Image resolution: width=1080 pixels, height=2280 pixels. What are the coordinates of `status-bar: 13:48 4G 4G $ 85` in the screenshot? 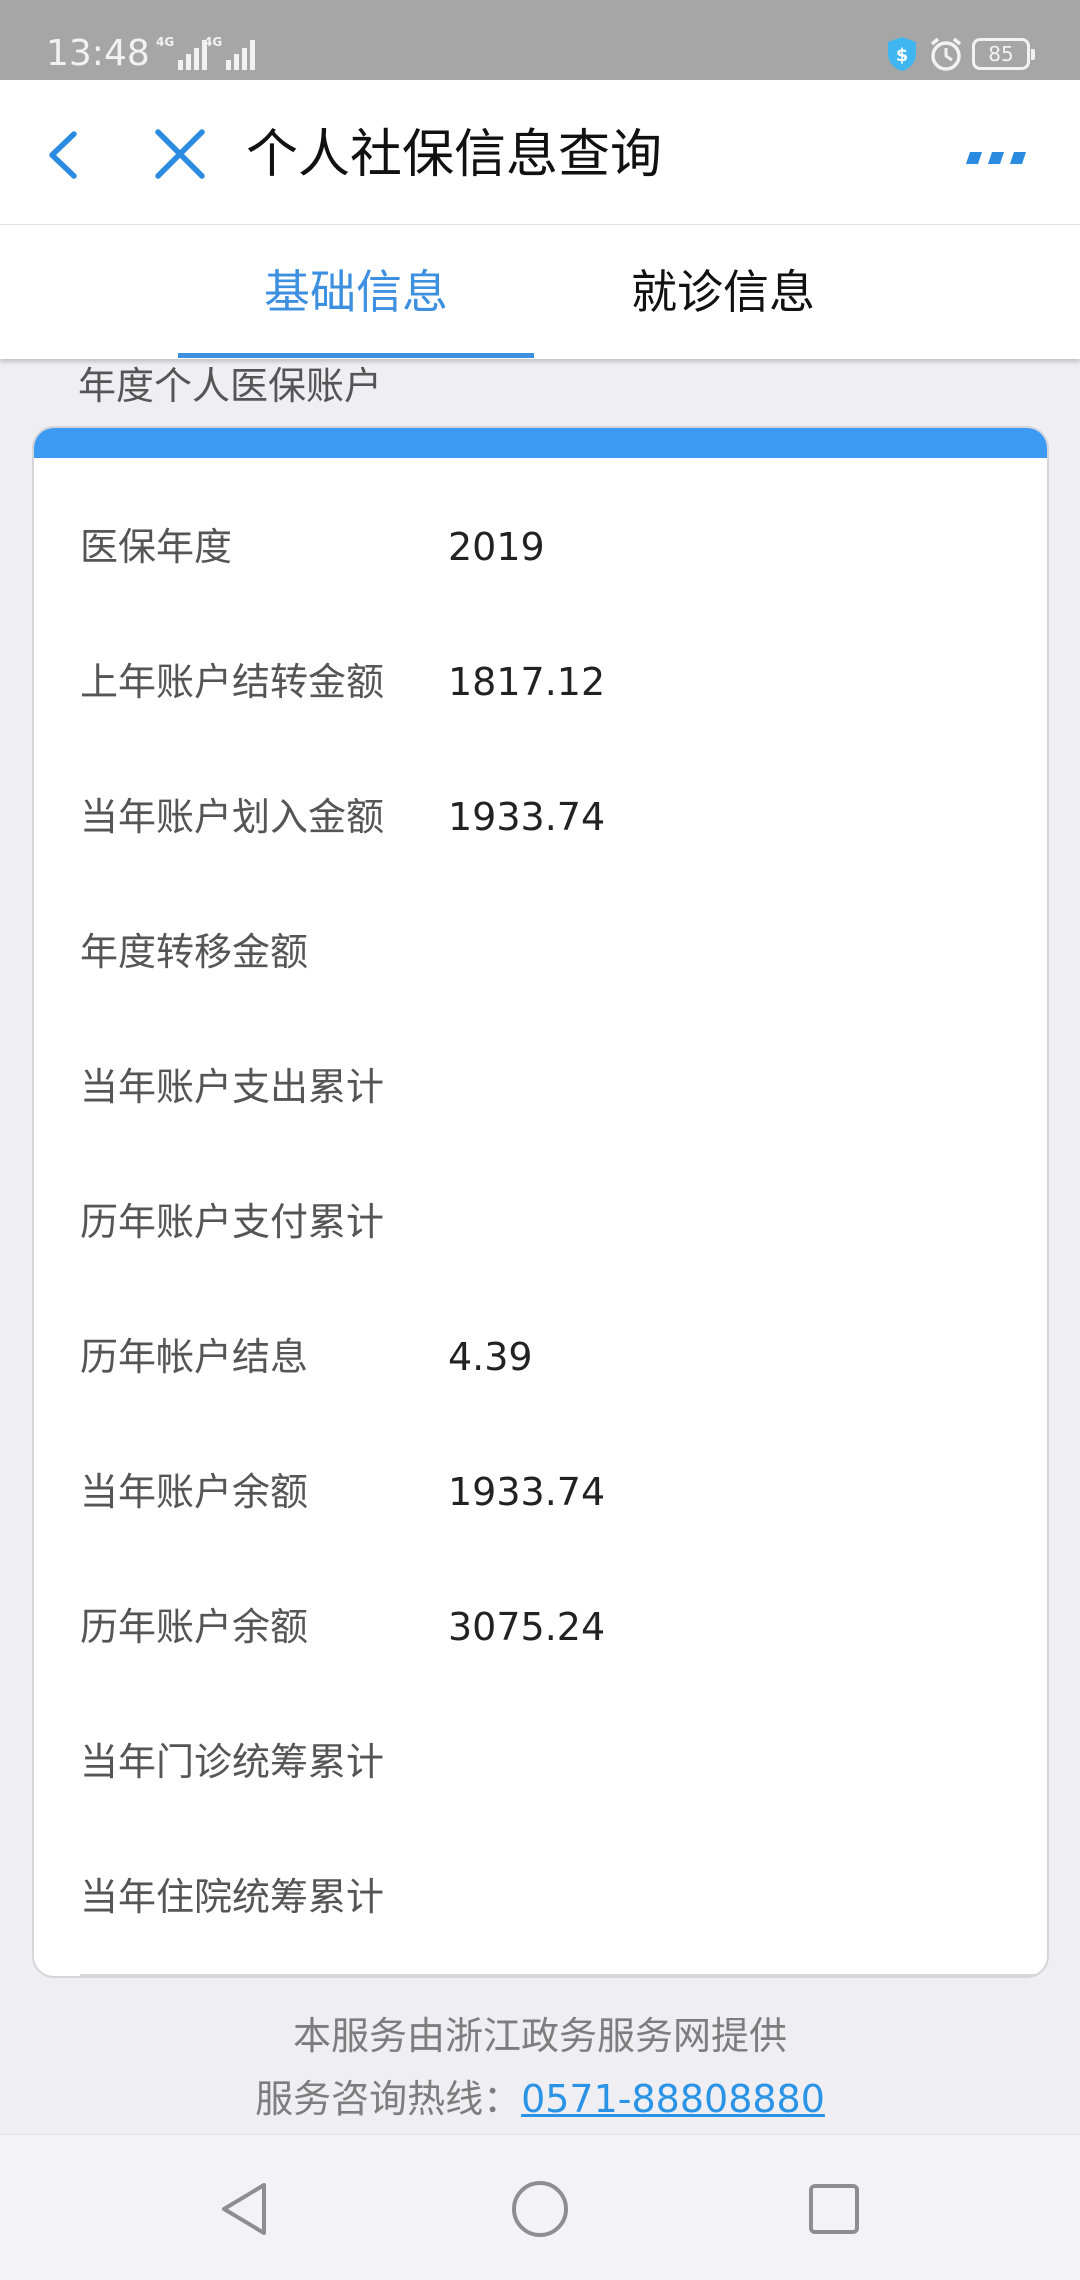 It's located at (540, 40).